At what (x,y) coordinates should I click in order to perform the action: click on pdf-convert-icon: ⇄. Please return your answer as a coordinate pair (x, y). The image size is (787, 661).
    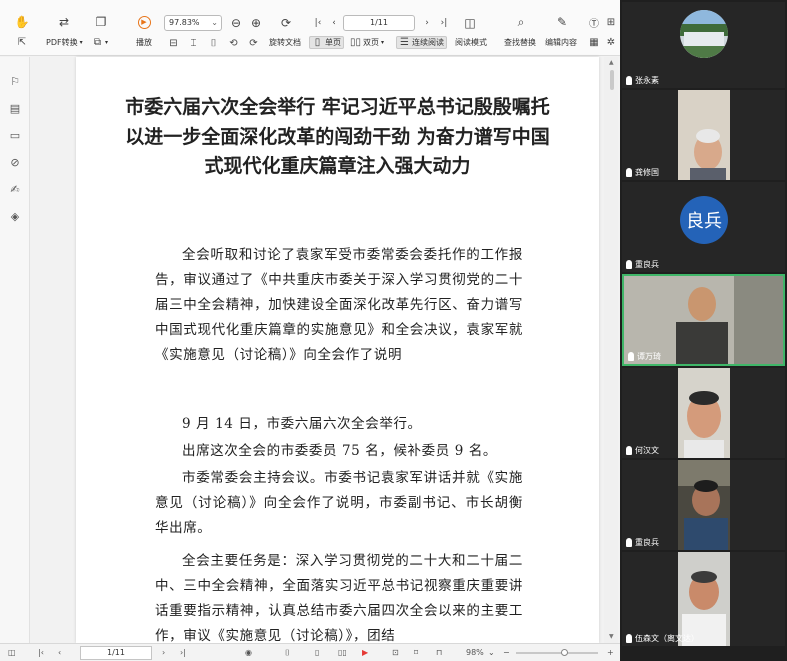
    Looking at the image, I should click on (64, 22).